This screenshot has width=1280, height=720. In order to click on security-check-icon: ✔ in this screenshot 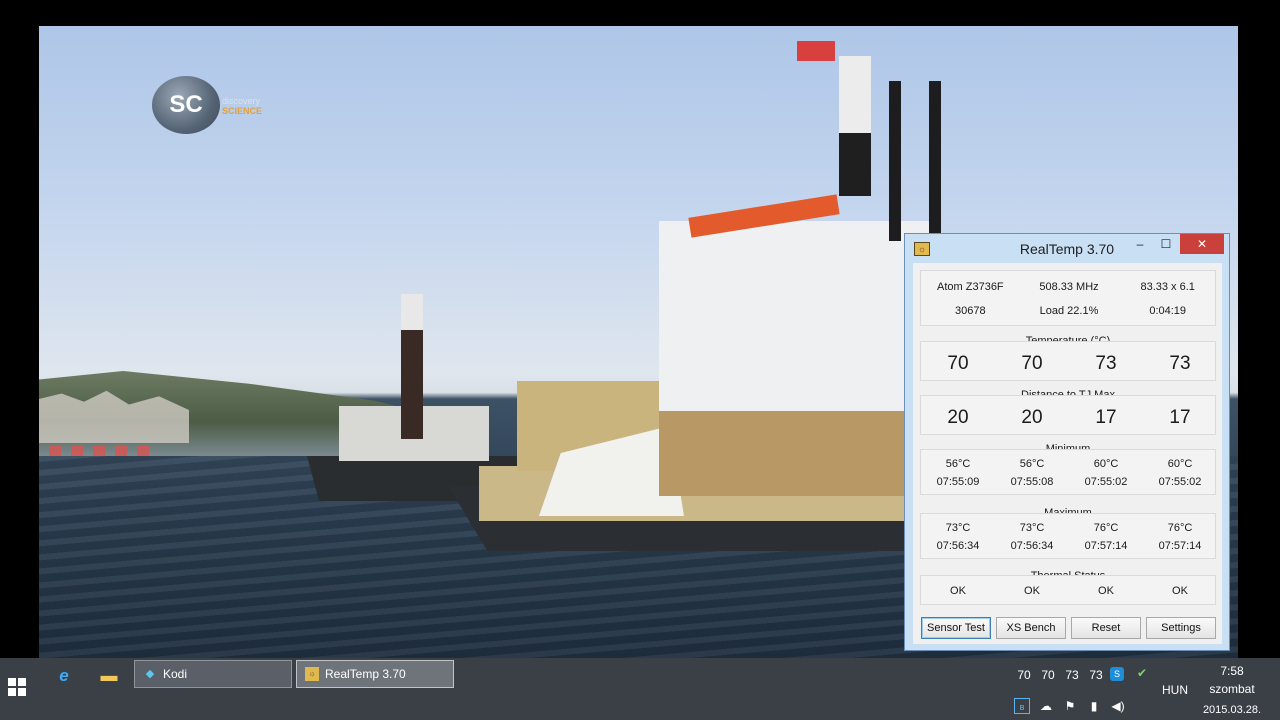, I will do `click(1142, 673)`.